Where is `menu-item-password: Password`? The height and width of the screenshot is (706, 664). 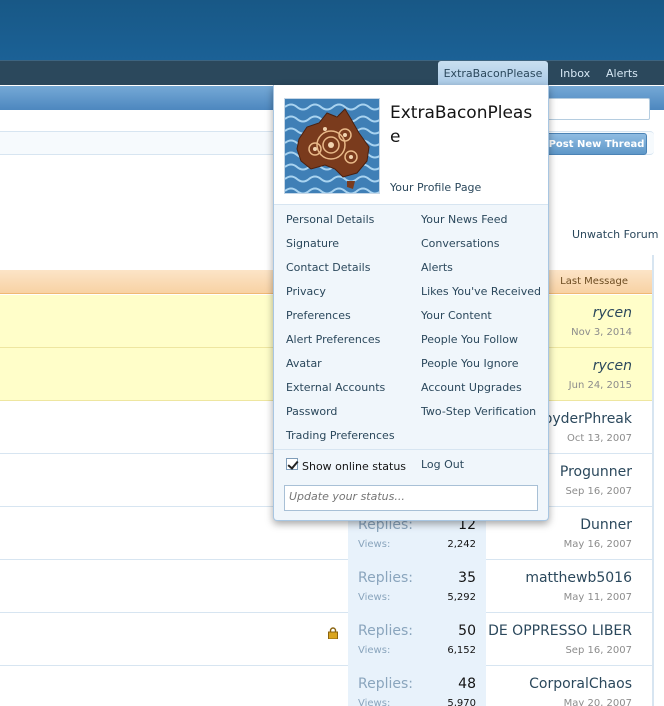 menu-item-password: Password is located at coordinates (311, 411).